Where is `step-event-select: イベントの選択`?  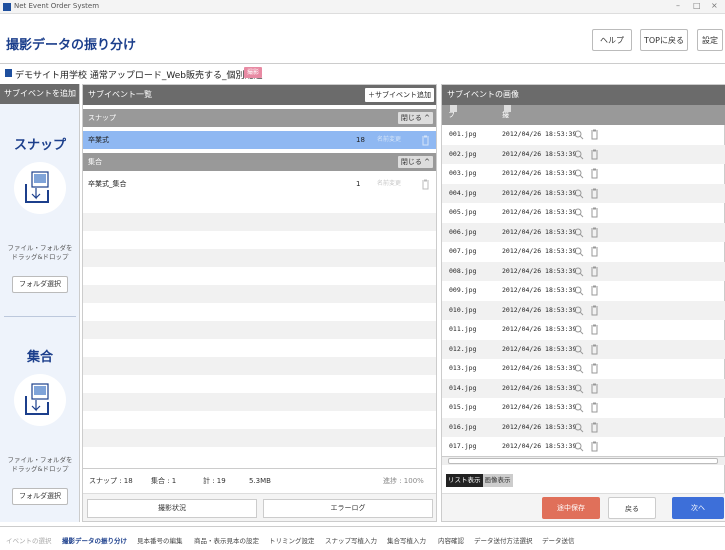 step-event-select: イベントの選択 is located at coordinates (29, 540).